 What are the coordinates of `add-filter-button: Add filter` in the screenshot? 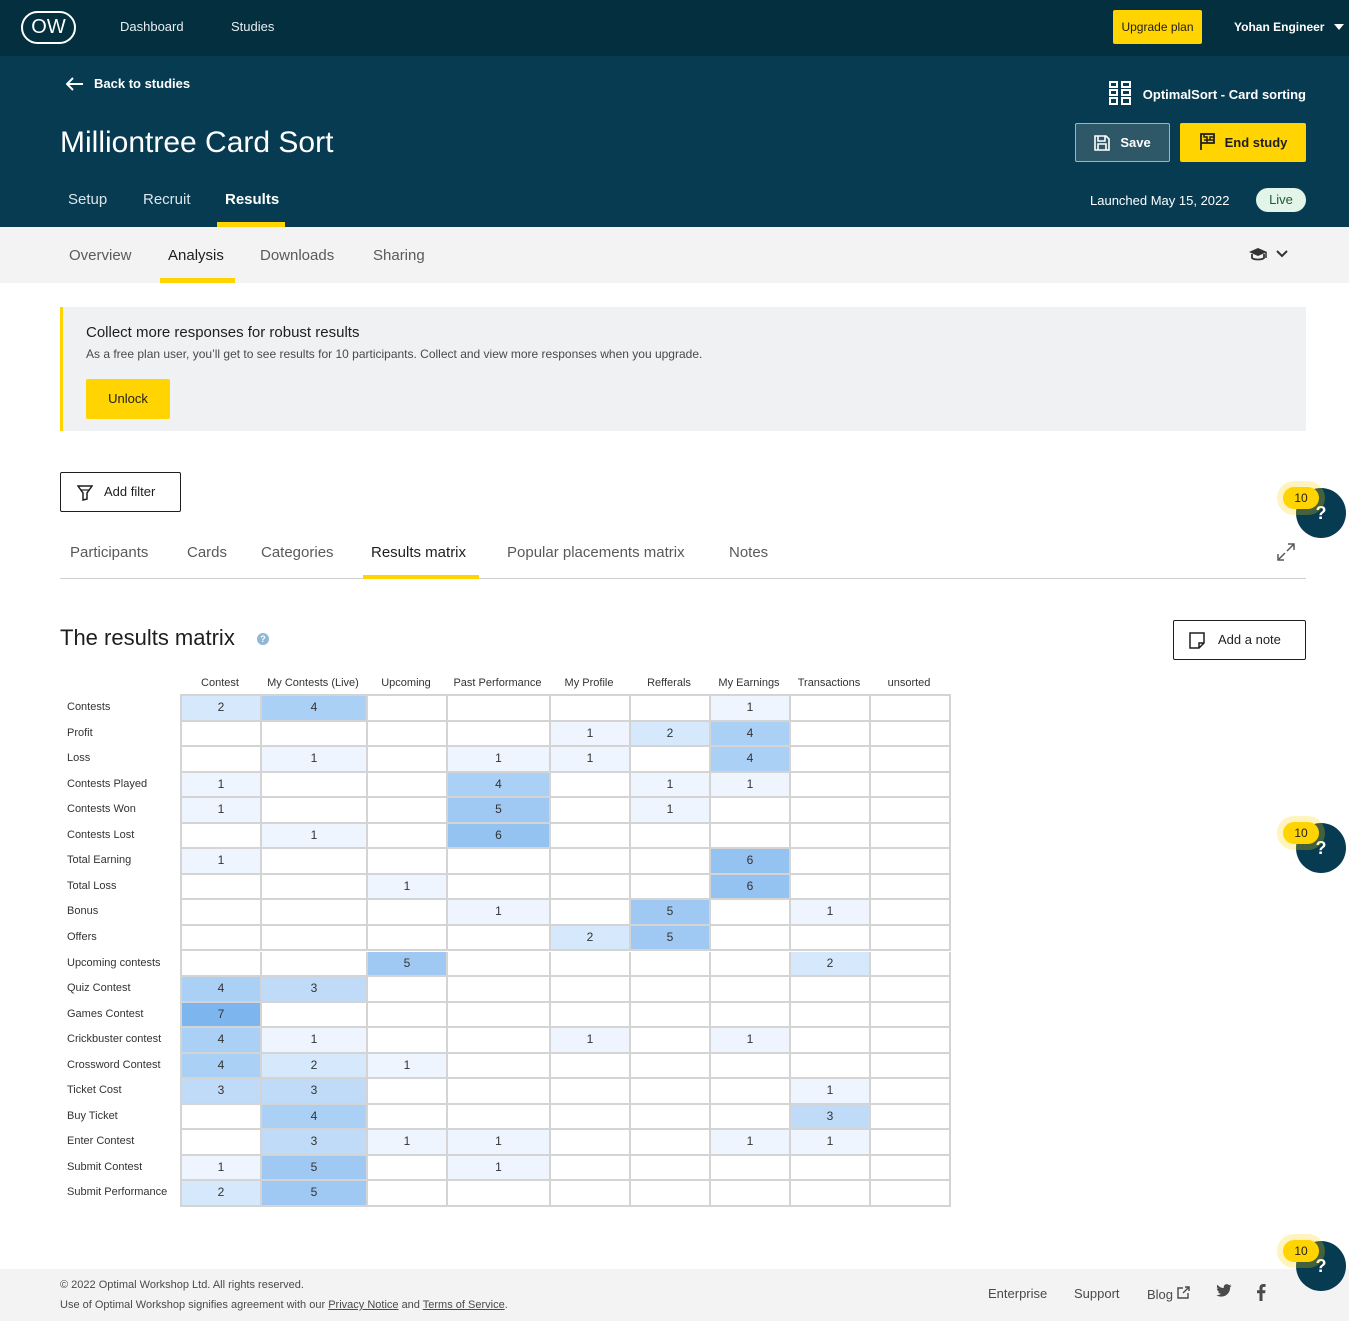 It's located at (120, 492).